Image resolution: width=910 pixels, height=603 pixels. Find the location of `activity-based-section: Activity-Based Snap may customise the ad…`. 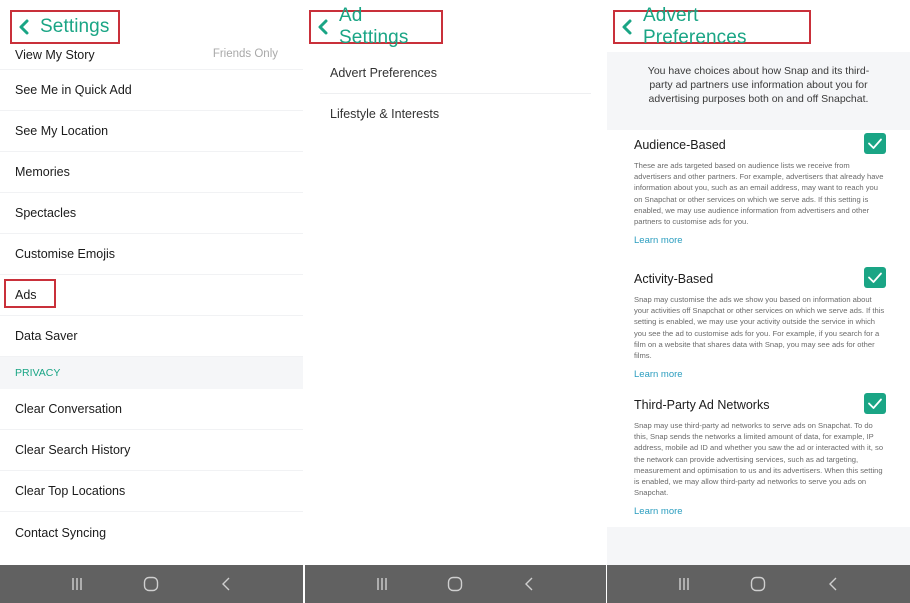

activity-based-section: Activity-Based Snap may customise the ad… is located at coordinates (760, 324).